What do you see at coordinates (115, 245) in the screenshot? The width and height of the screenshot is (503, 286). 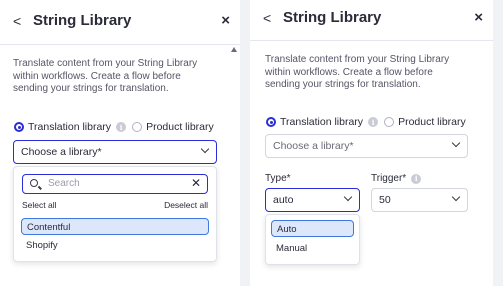 I see `option-shopify: Shopify` at bounding box center [115, 245].